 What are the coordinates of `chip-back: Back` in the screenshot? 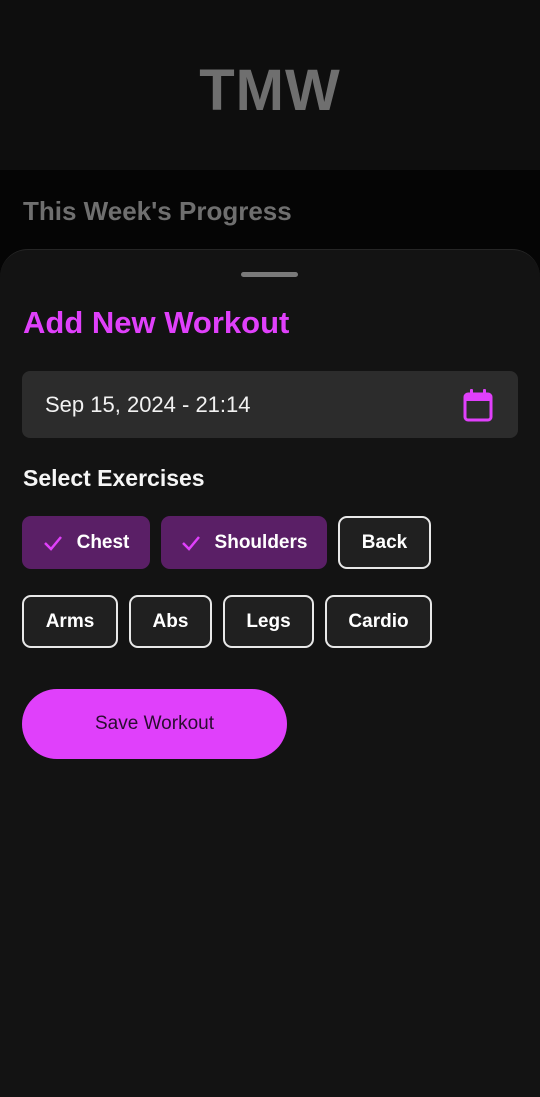 It's located at (384, 542).